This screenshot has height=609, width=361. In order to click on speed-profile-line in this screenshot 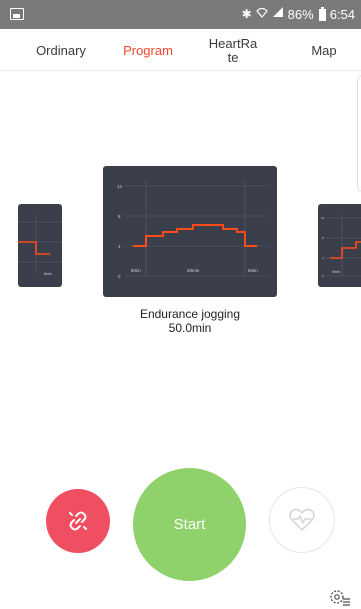, I will do `click(195, 235)`.